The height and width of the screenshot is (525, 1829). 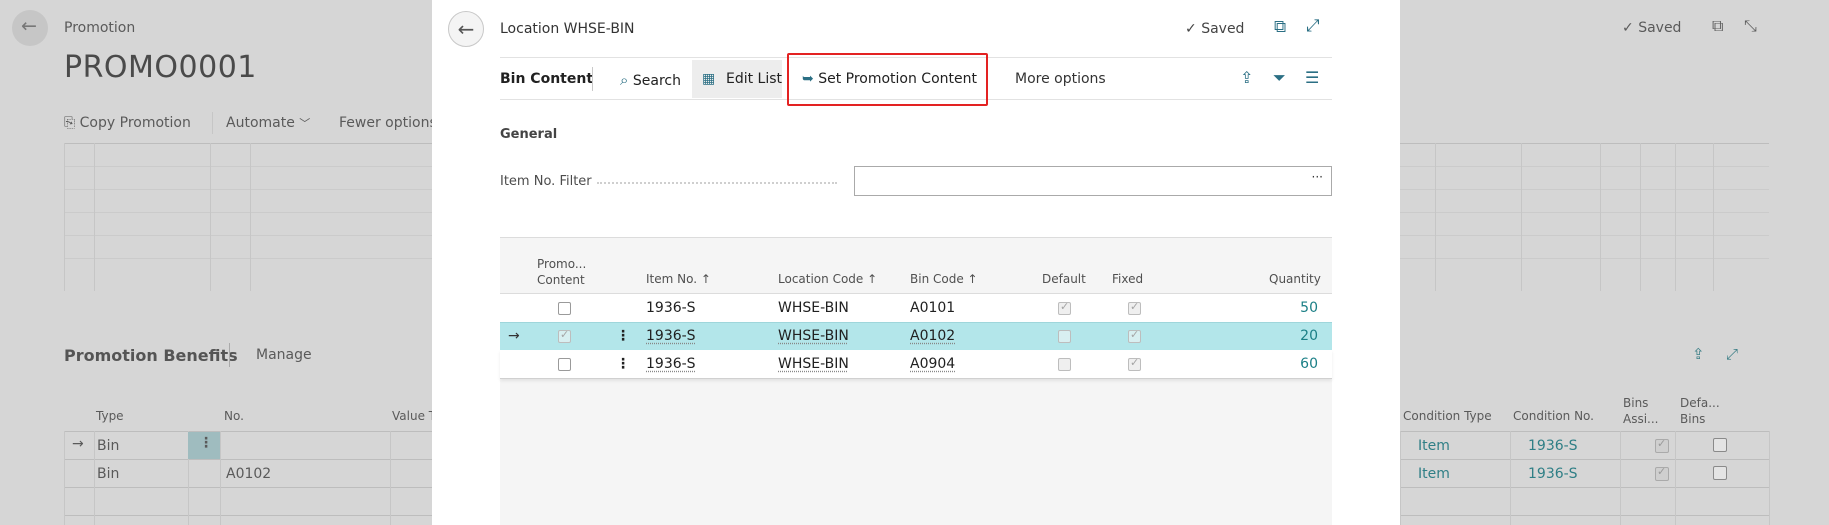 What do you see at coordinates (1317, 177) in the screenshot?
I see `lookup-ellipsis-button: ···` at bounding box center [1317, 177].